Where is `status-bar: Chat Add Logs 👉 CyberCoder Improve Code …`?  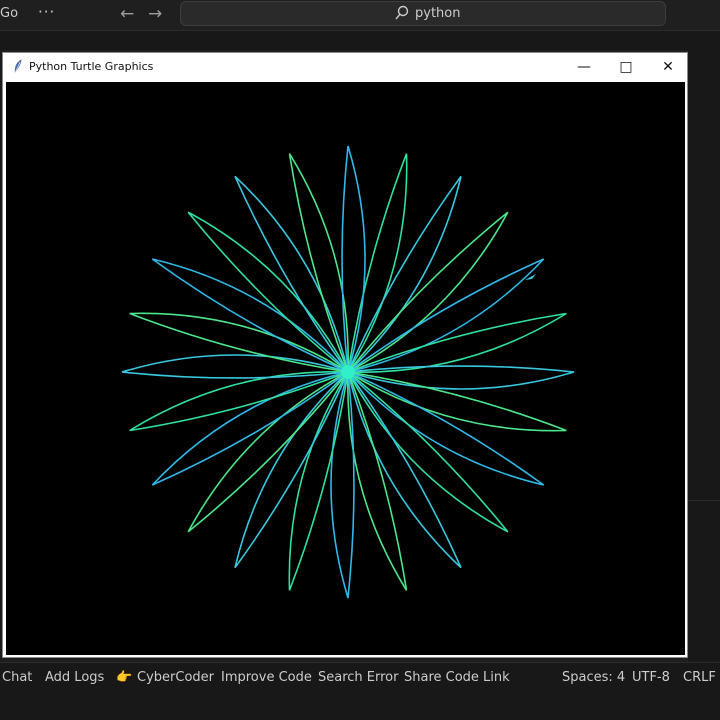 status-bar: Chat Add Logs 👉 CyberCoder Improve Code … is located at coordinates (360, 677).